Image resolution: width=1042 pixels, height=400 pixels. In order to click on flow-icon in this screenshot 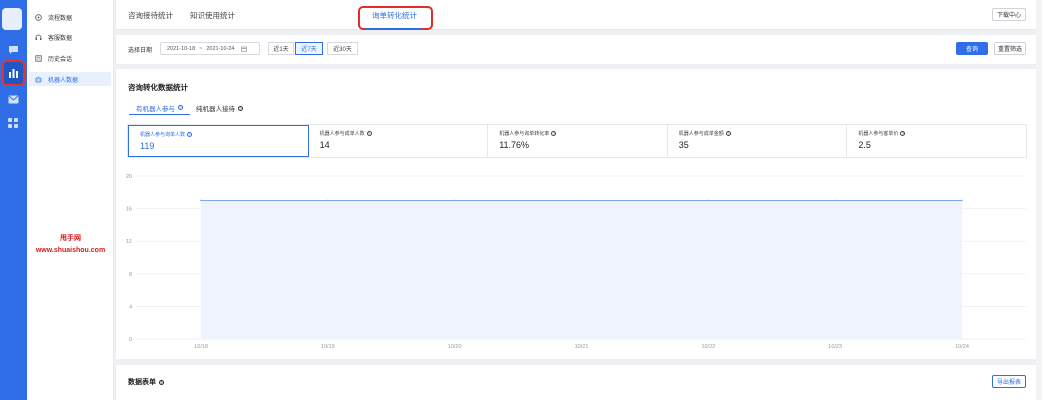, I will do `click(38, 17)`.